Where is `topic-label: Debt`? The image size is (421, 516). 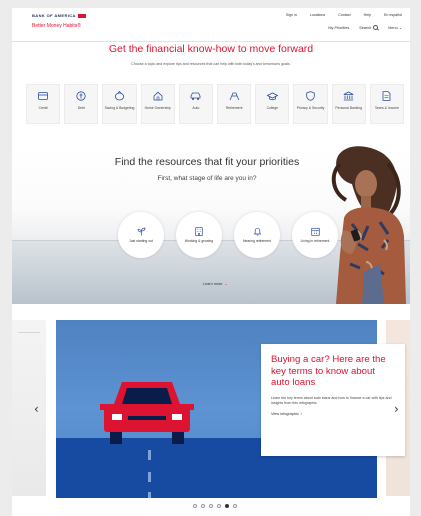
topic-label: Debt is located at coordinates (81, 108).